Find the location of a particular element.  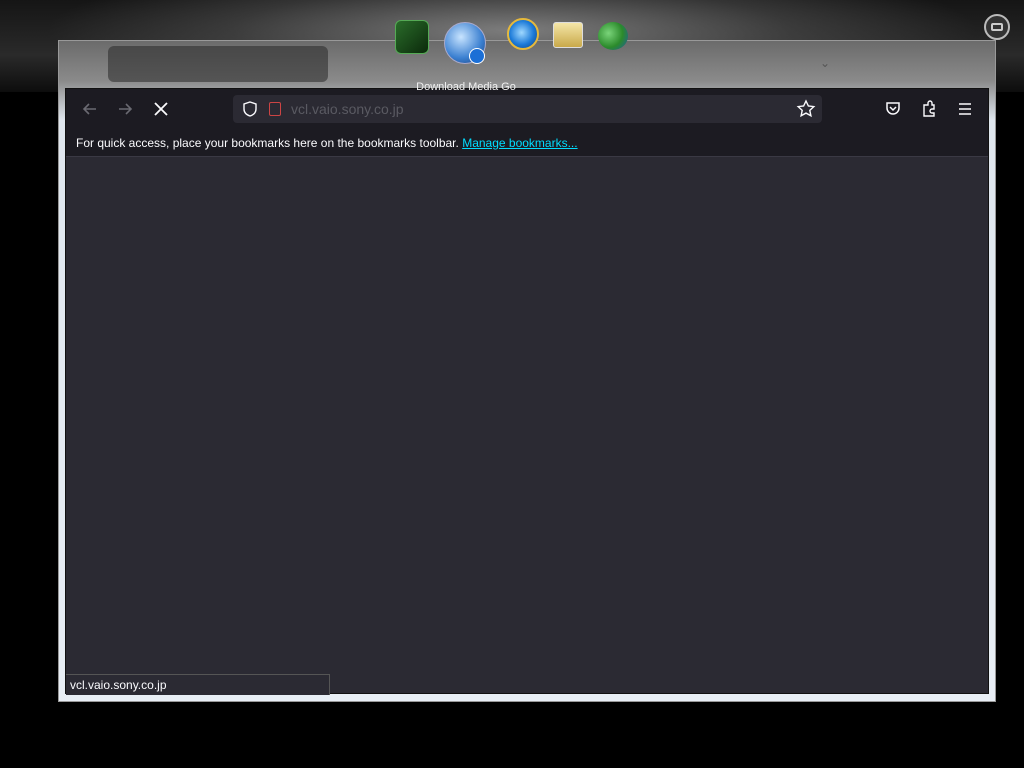

internet-explorer-icon is located at coordinates (523, 34).